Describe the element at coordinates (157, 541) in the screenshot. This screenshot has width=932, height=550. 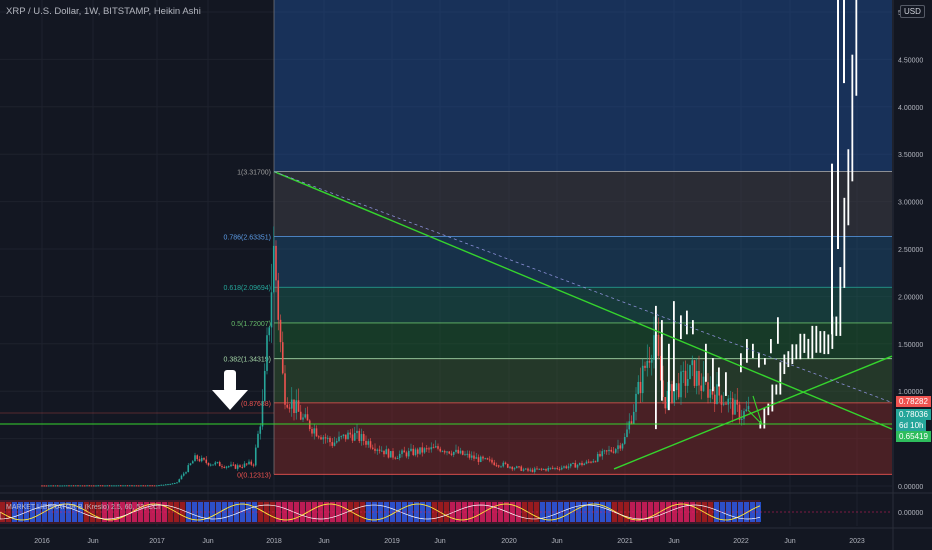
I see `x-tick-label: 2017` at that location.